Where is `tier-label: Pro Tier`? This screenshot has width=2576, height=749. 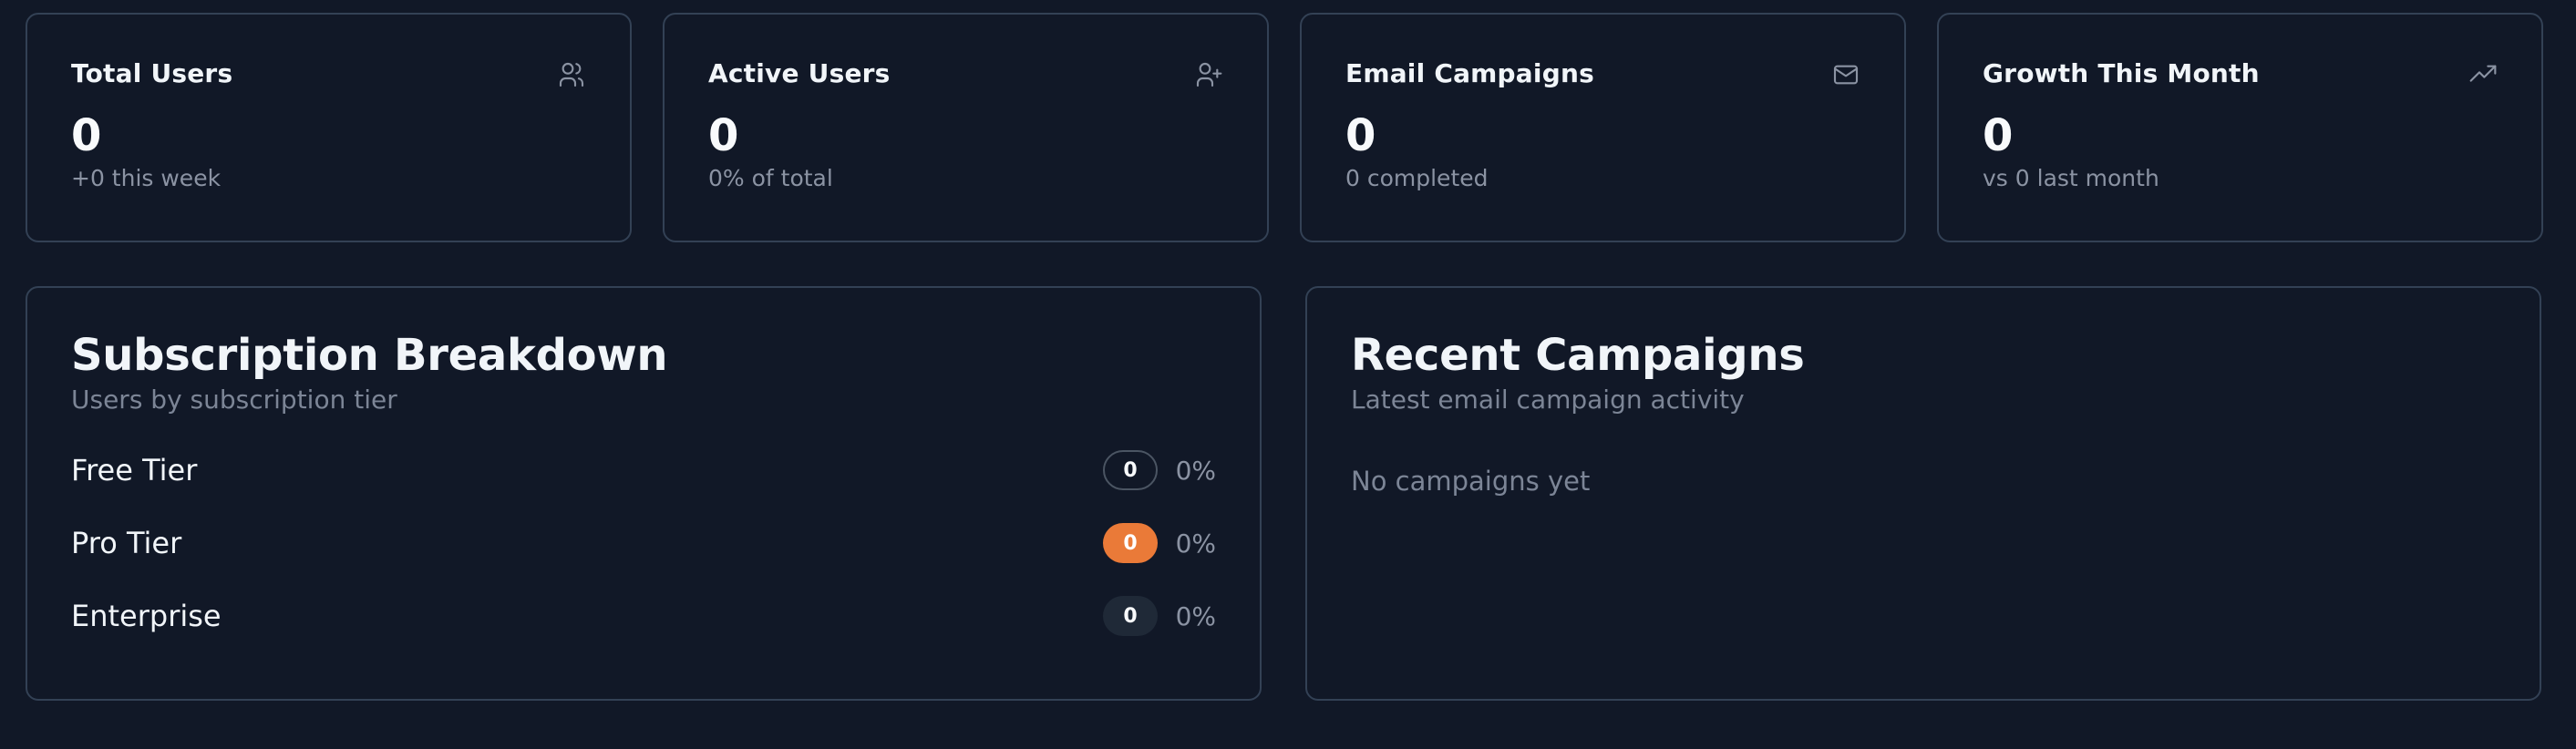
tier-label: Pro Tier is located at coordinates (126, 543).